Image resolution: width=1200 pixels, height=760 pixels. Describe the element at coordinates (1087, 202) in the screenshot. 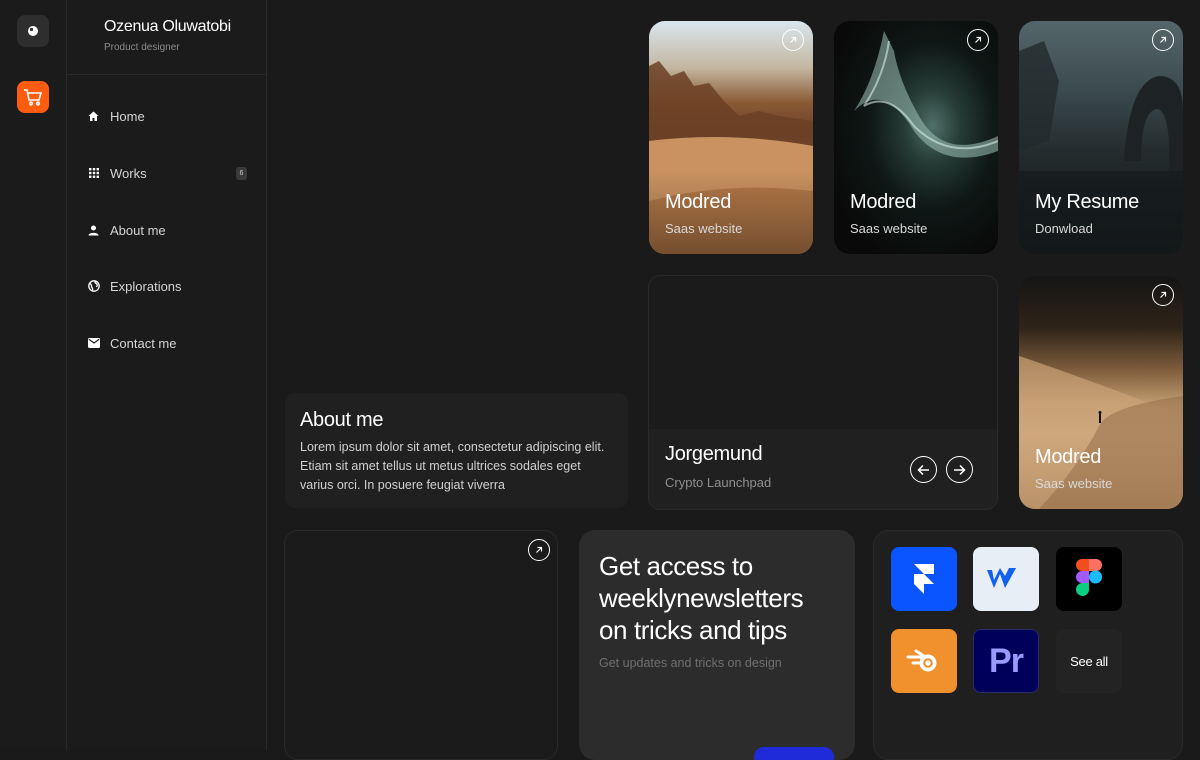

I see `card-title: My Resume` at that location.